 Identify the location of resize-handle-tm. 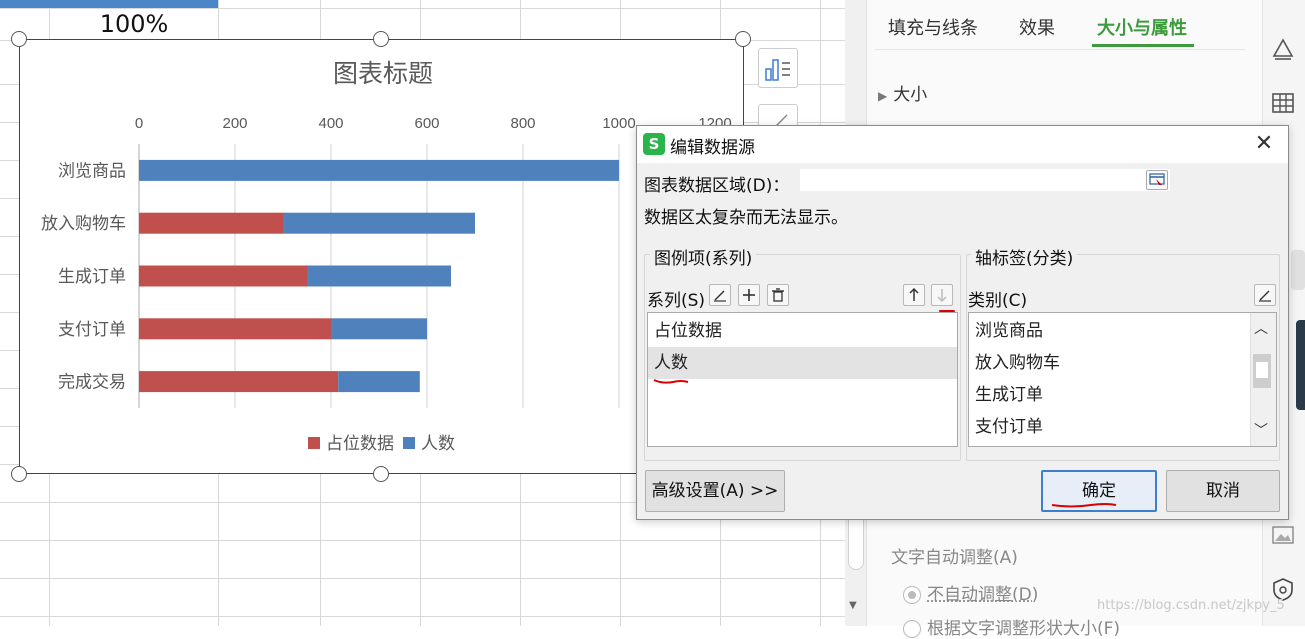
(381, 39).